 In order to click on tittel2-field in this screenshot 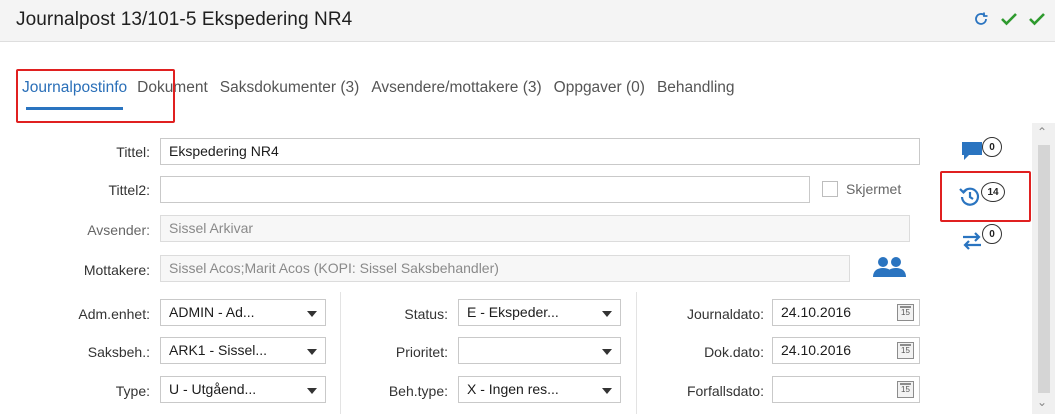, I will do `click(485, 189)`.